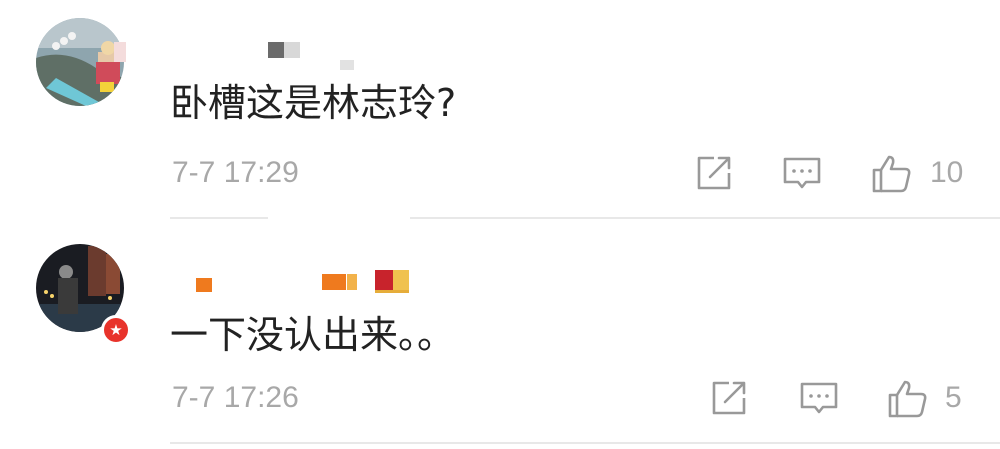 The height and width of the screenshot is (449, 1000). I want to click on comment-text: 一下没认出来。。, so click(313, 335).